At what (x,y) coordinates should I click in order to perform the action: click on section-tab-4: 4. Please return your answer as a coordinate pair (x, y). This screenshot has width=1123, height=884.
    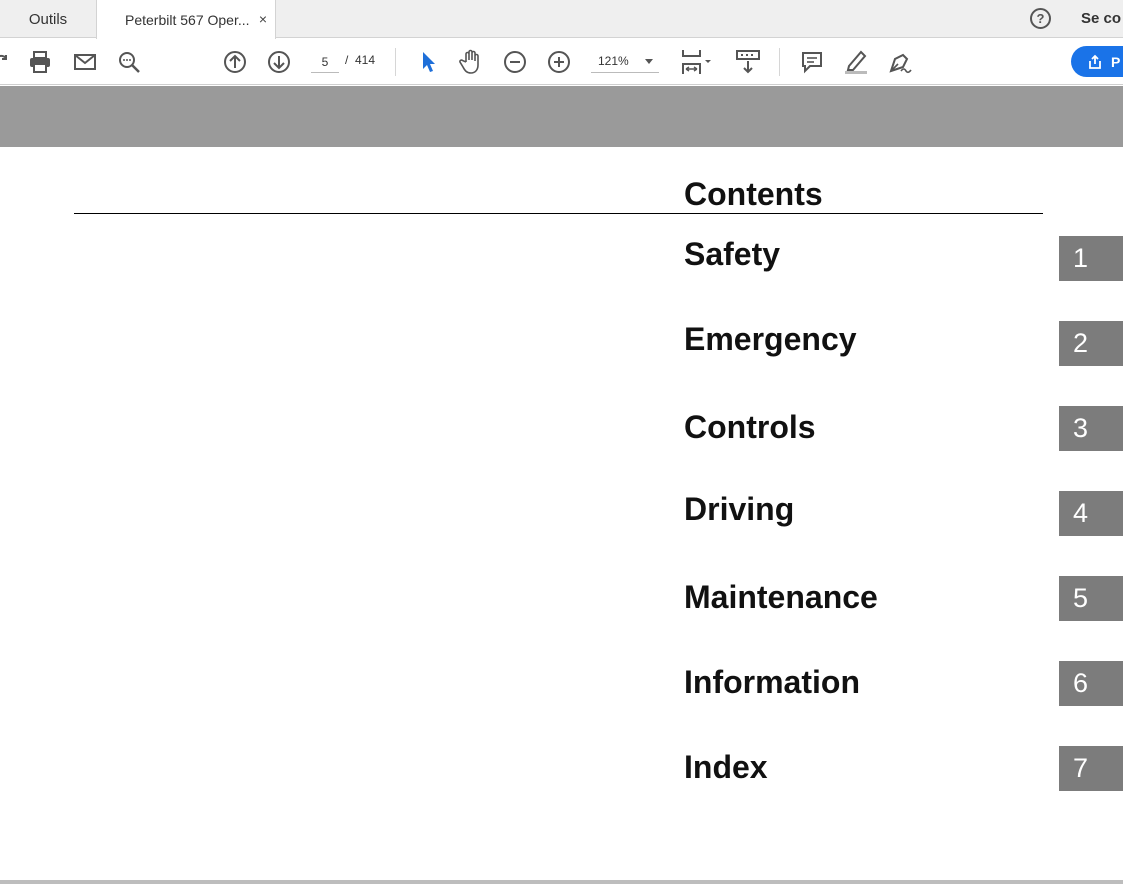
    Looking at the image, I should click on (1091, 513).